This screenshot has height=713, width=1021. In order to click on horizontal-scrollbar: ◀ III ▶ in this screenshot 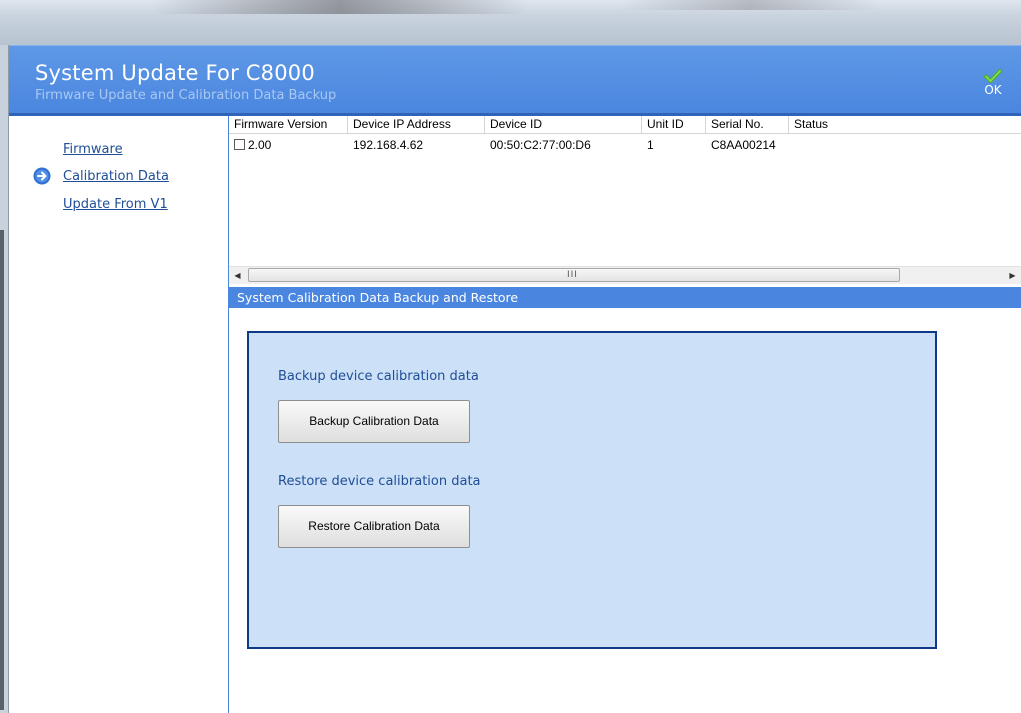, I will do `click(625, 275)`.